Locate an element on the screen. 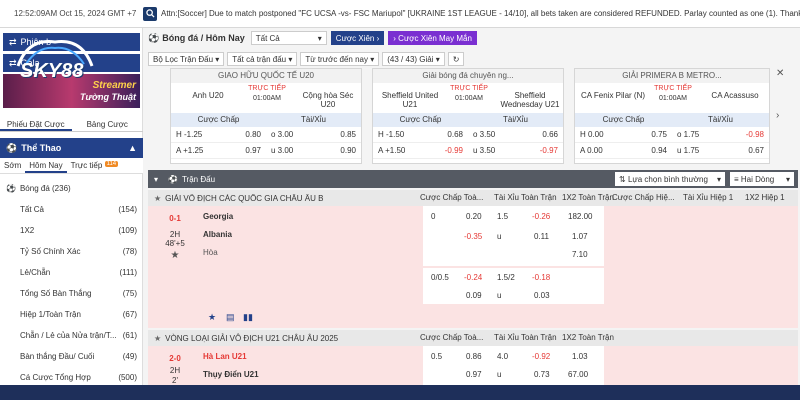 The image size is (800, 400). hcp-home-cell: H 0.00 0.75 is located at coordinates (623, 134).